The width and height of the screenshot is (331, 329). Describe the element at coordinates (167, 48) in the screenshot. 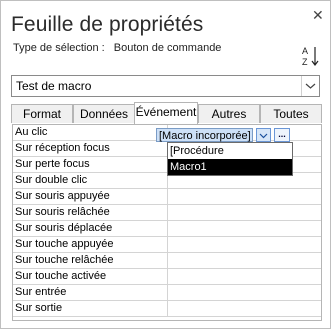

I see `selection-type-value: Bouton de commande` at that location.